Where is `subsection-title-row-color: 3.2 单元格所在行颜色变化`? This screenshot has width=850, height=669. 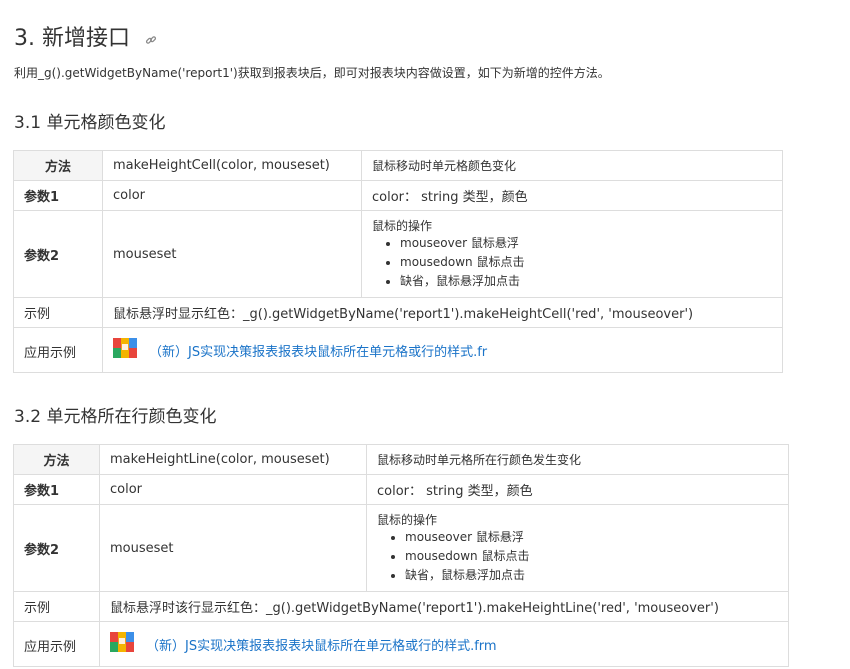
subsection-title-row-color: 3.2 单元格所在行颜色变化 is located at coordinates (115, 417).